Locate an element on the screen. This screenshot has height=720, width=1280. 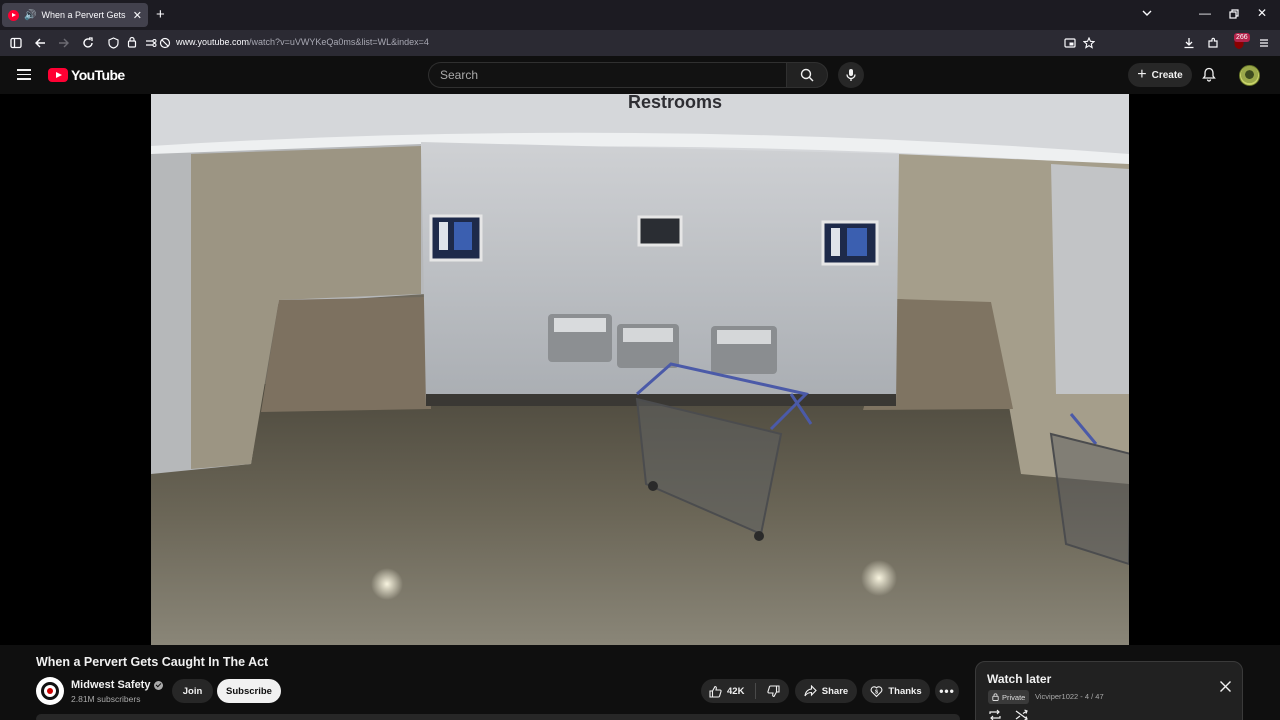
bookmark-star-icon is located at coordinates (1089, 43).